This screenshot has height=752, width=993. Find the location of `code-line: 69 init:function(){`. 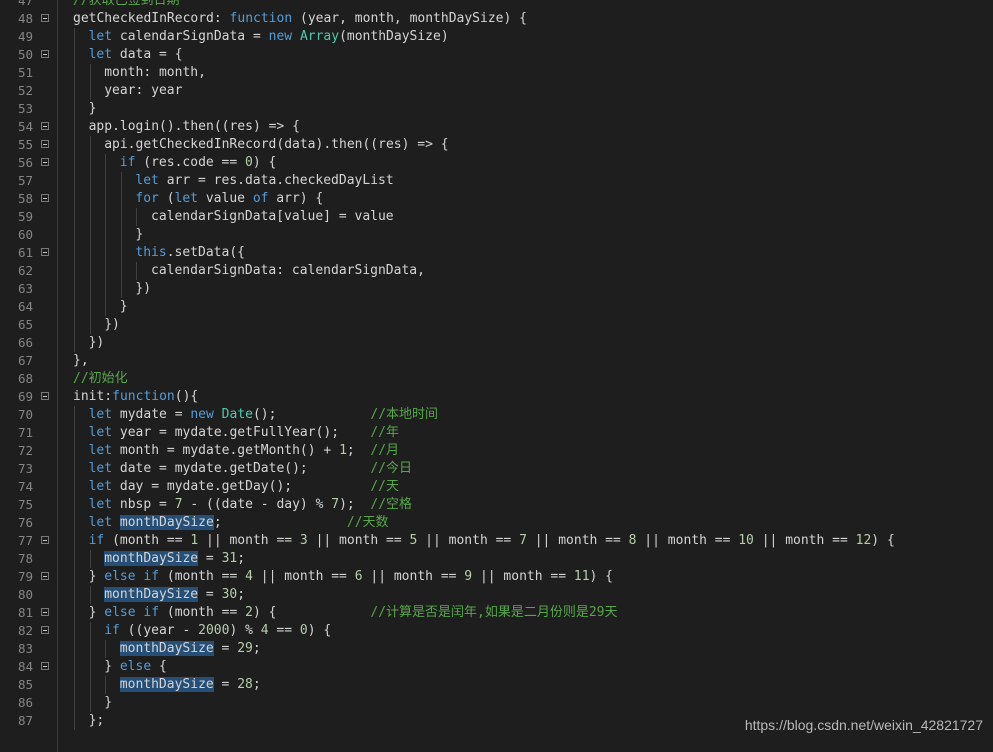

code-line: 69 init:function(){ is located at coordinates (496, 397).